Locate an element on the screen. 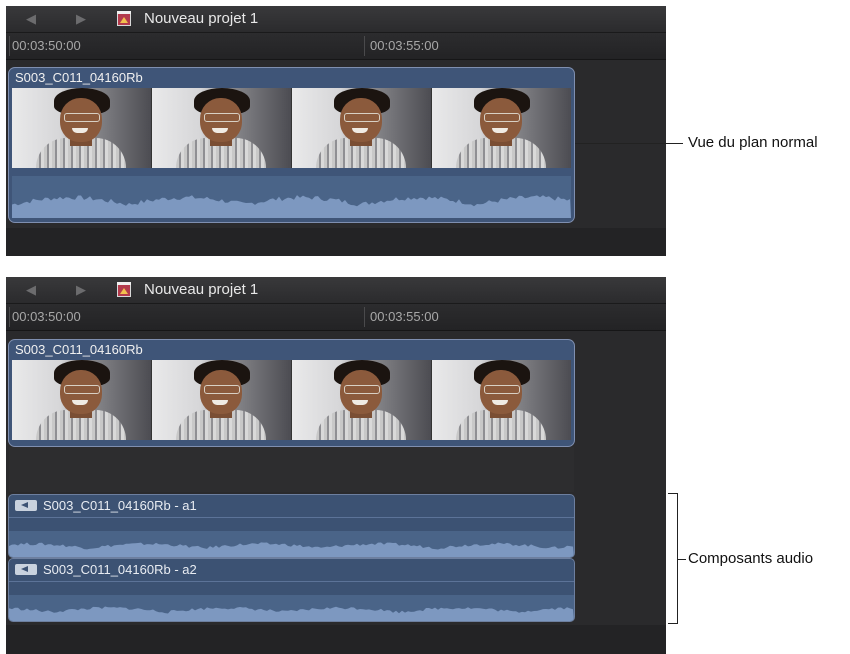 The width and height of the screenshot is (850, 654). video-clip: S003_C011_04160Rb is located at coordinates (291, 393).